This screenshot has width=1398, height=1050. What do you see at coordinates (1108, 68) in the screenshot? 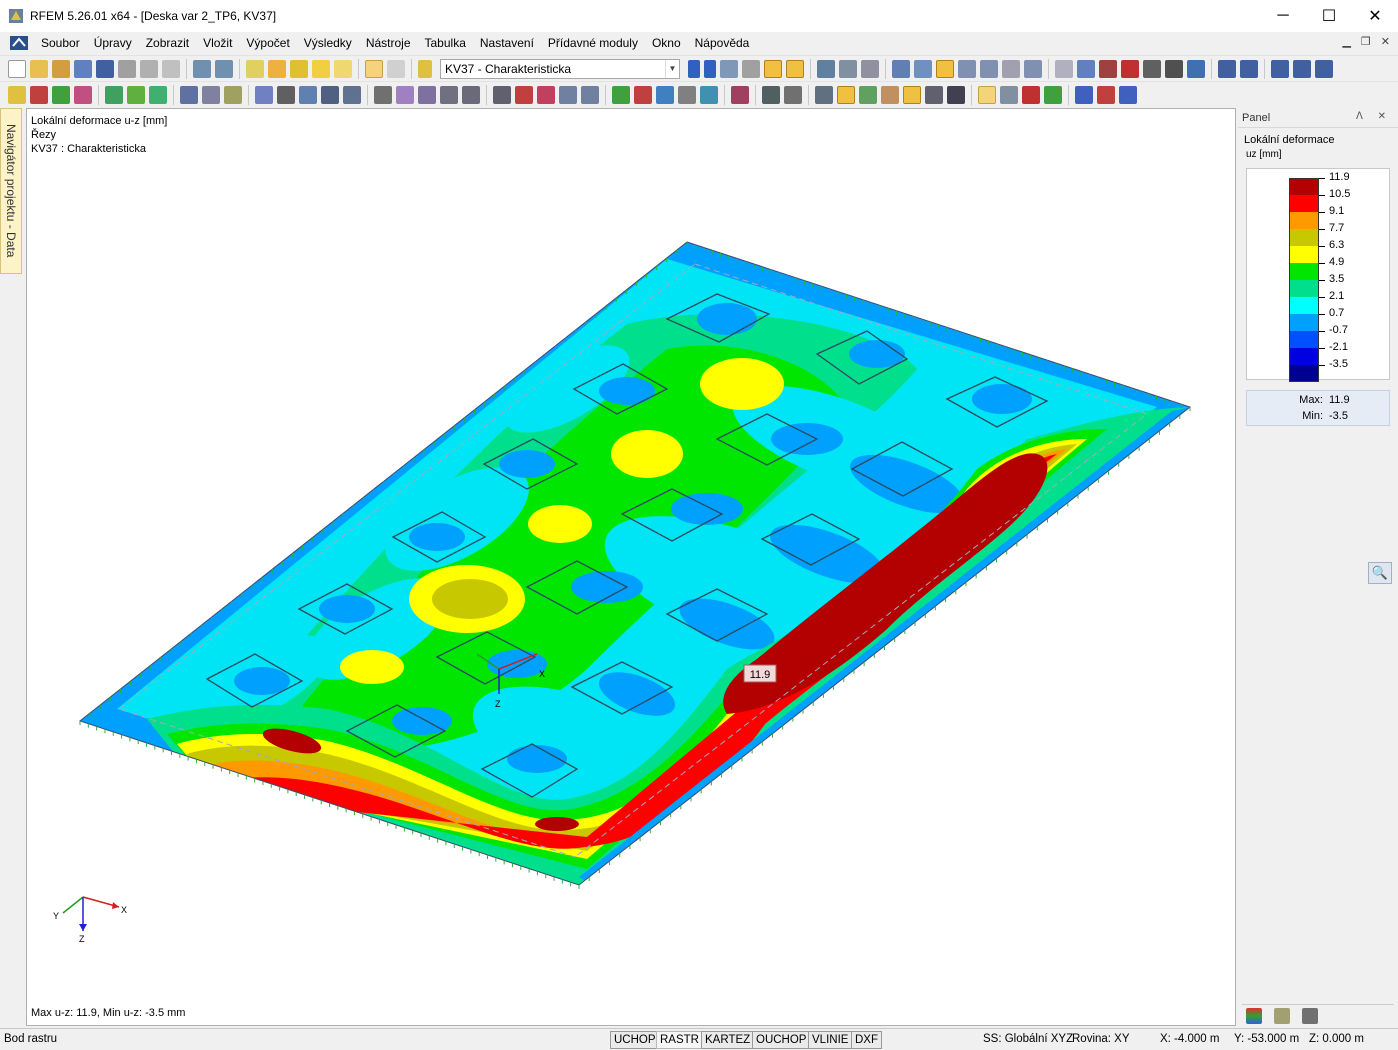
I see `intersect-icon` at bounding box center [1108, 68].